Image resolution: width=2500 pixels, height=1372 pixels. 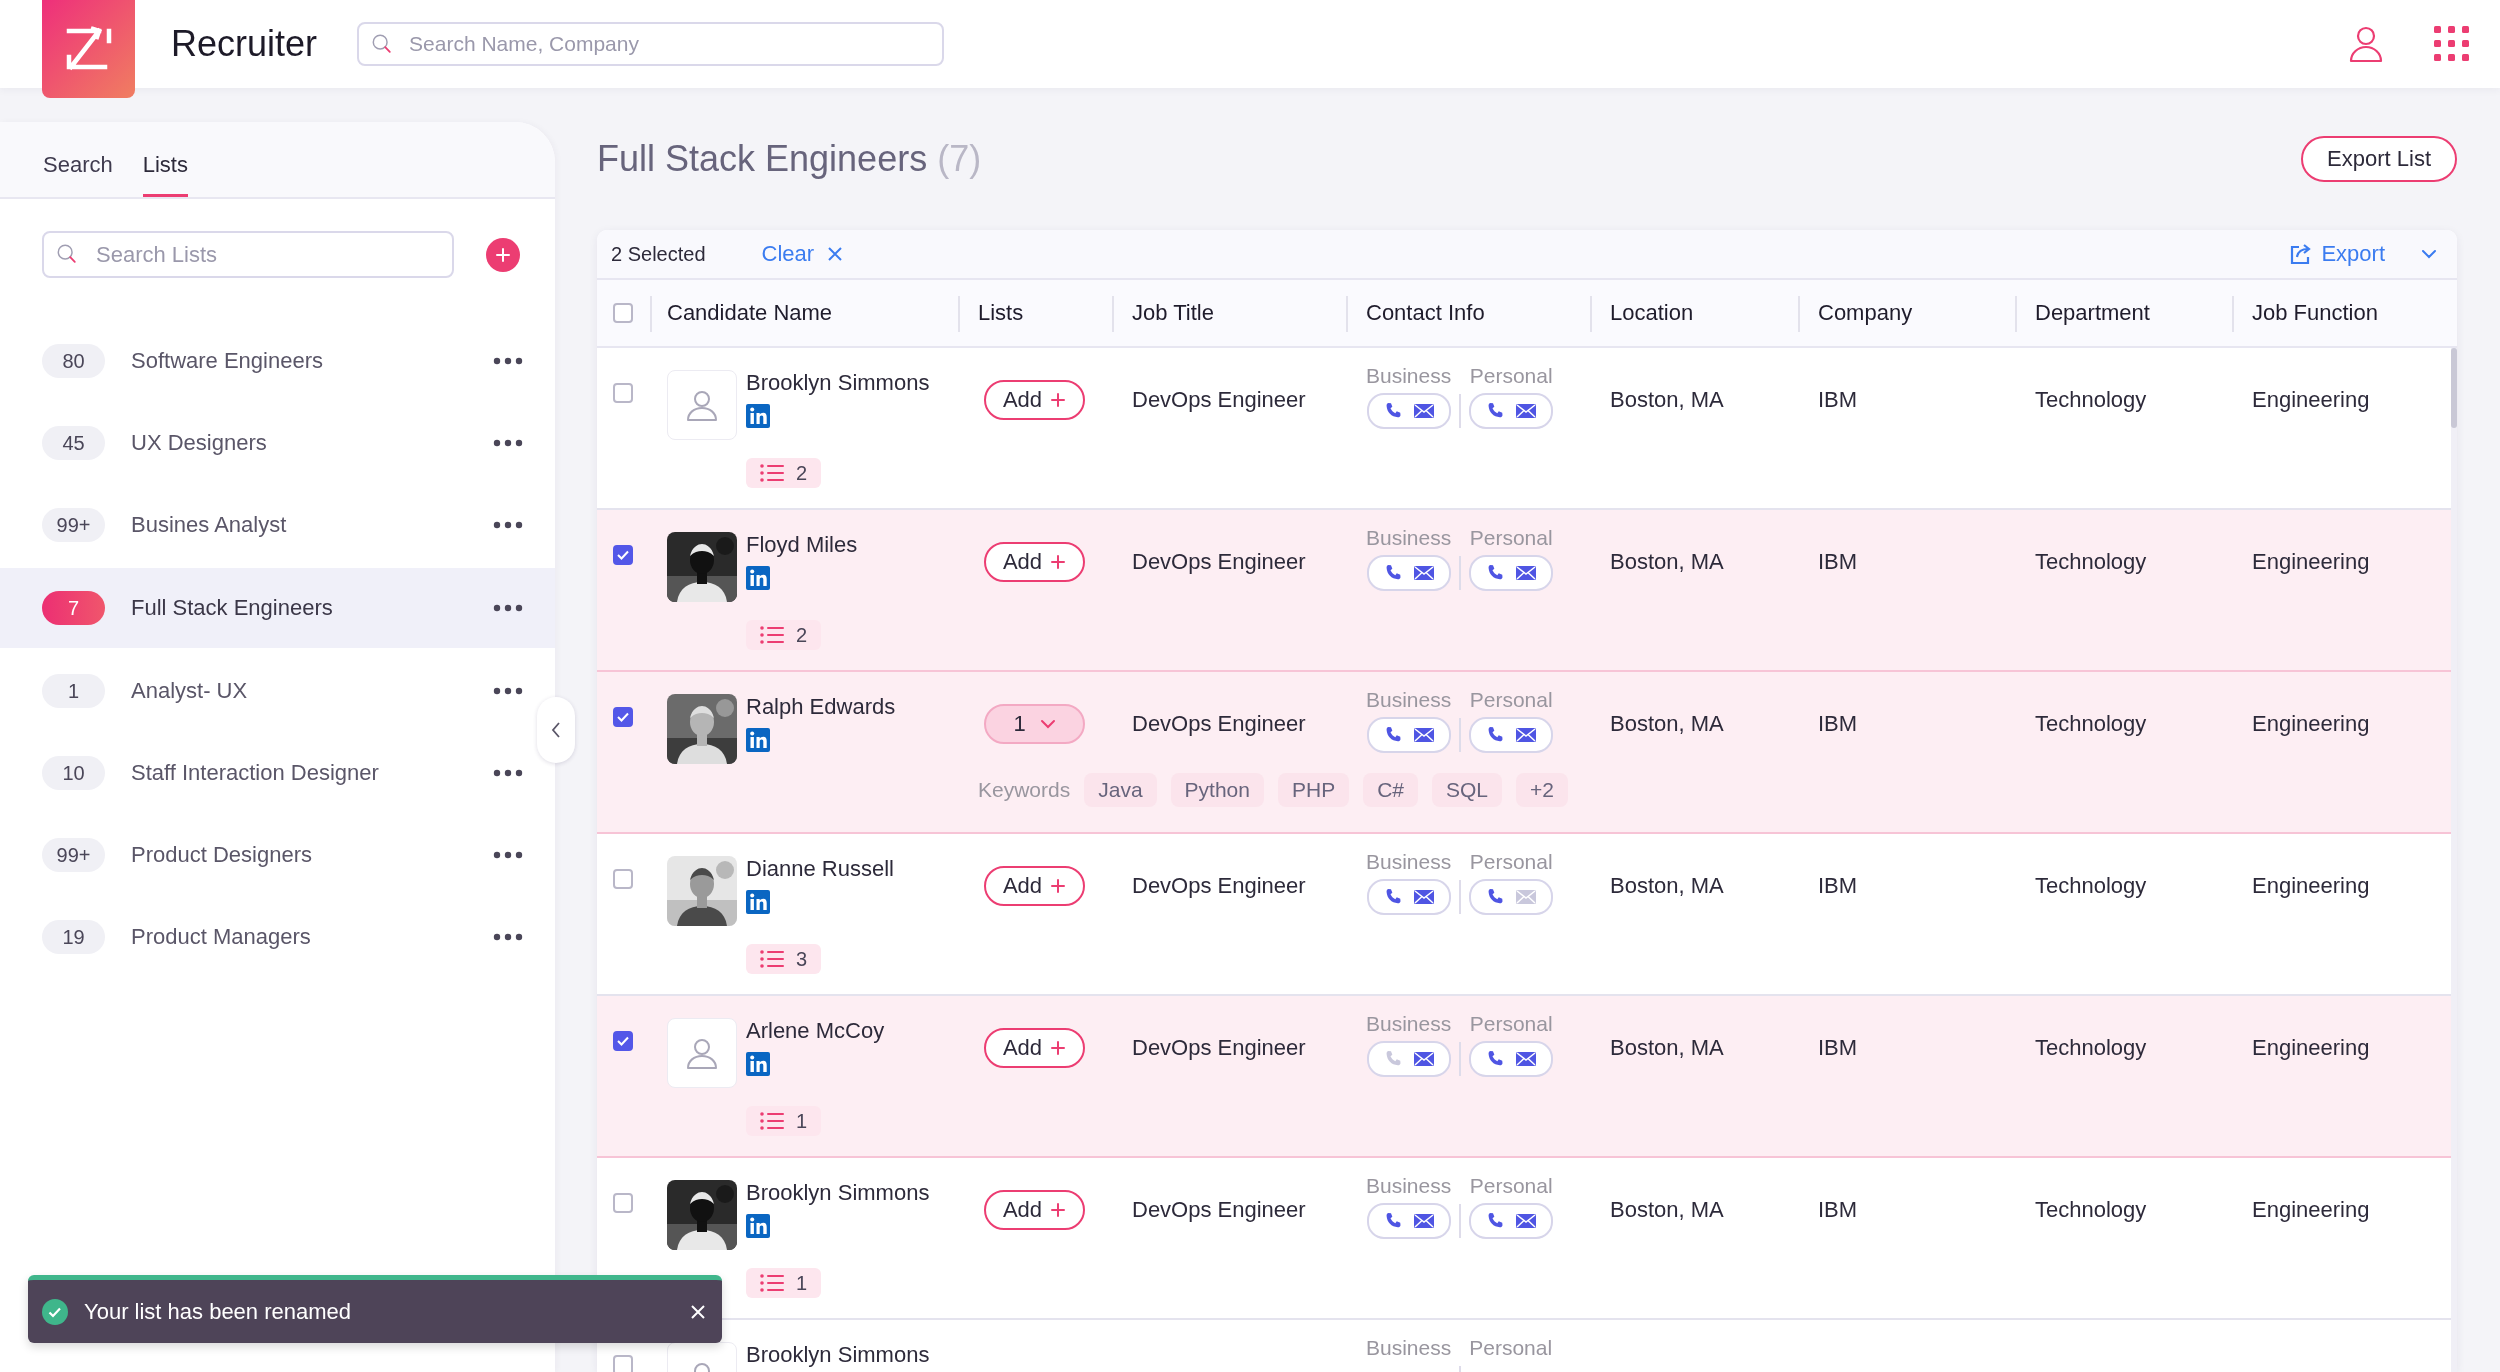 What do you see at coordinates (1034, 724) in the screenshot?
I see `lists-dropdown: 1` at bounding box center [1034, 724].